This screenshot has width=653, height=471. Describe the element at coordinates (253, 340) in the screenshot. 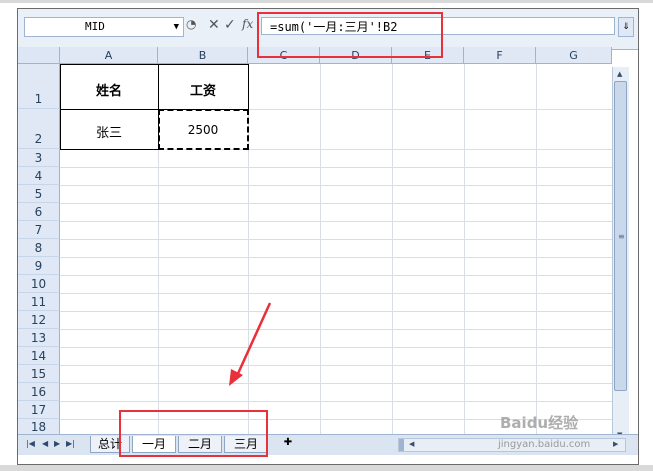

I see `arrow-shaft` at that location.